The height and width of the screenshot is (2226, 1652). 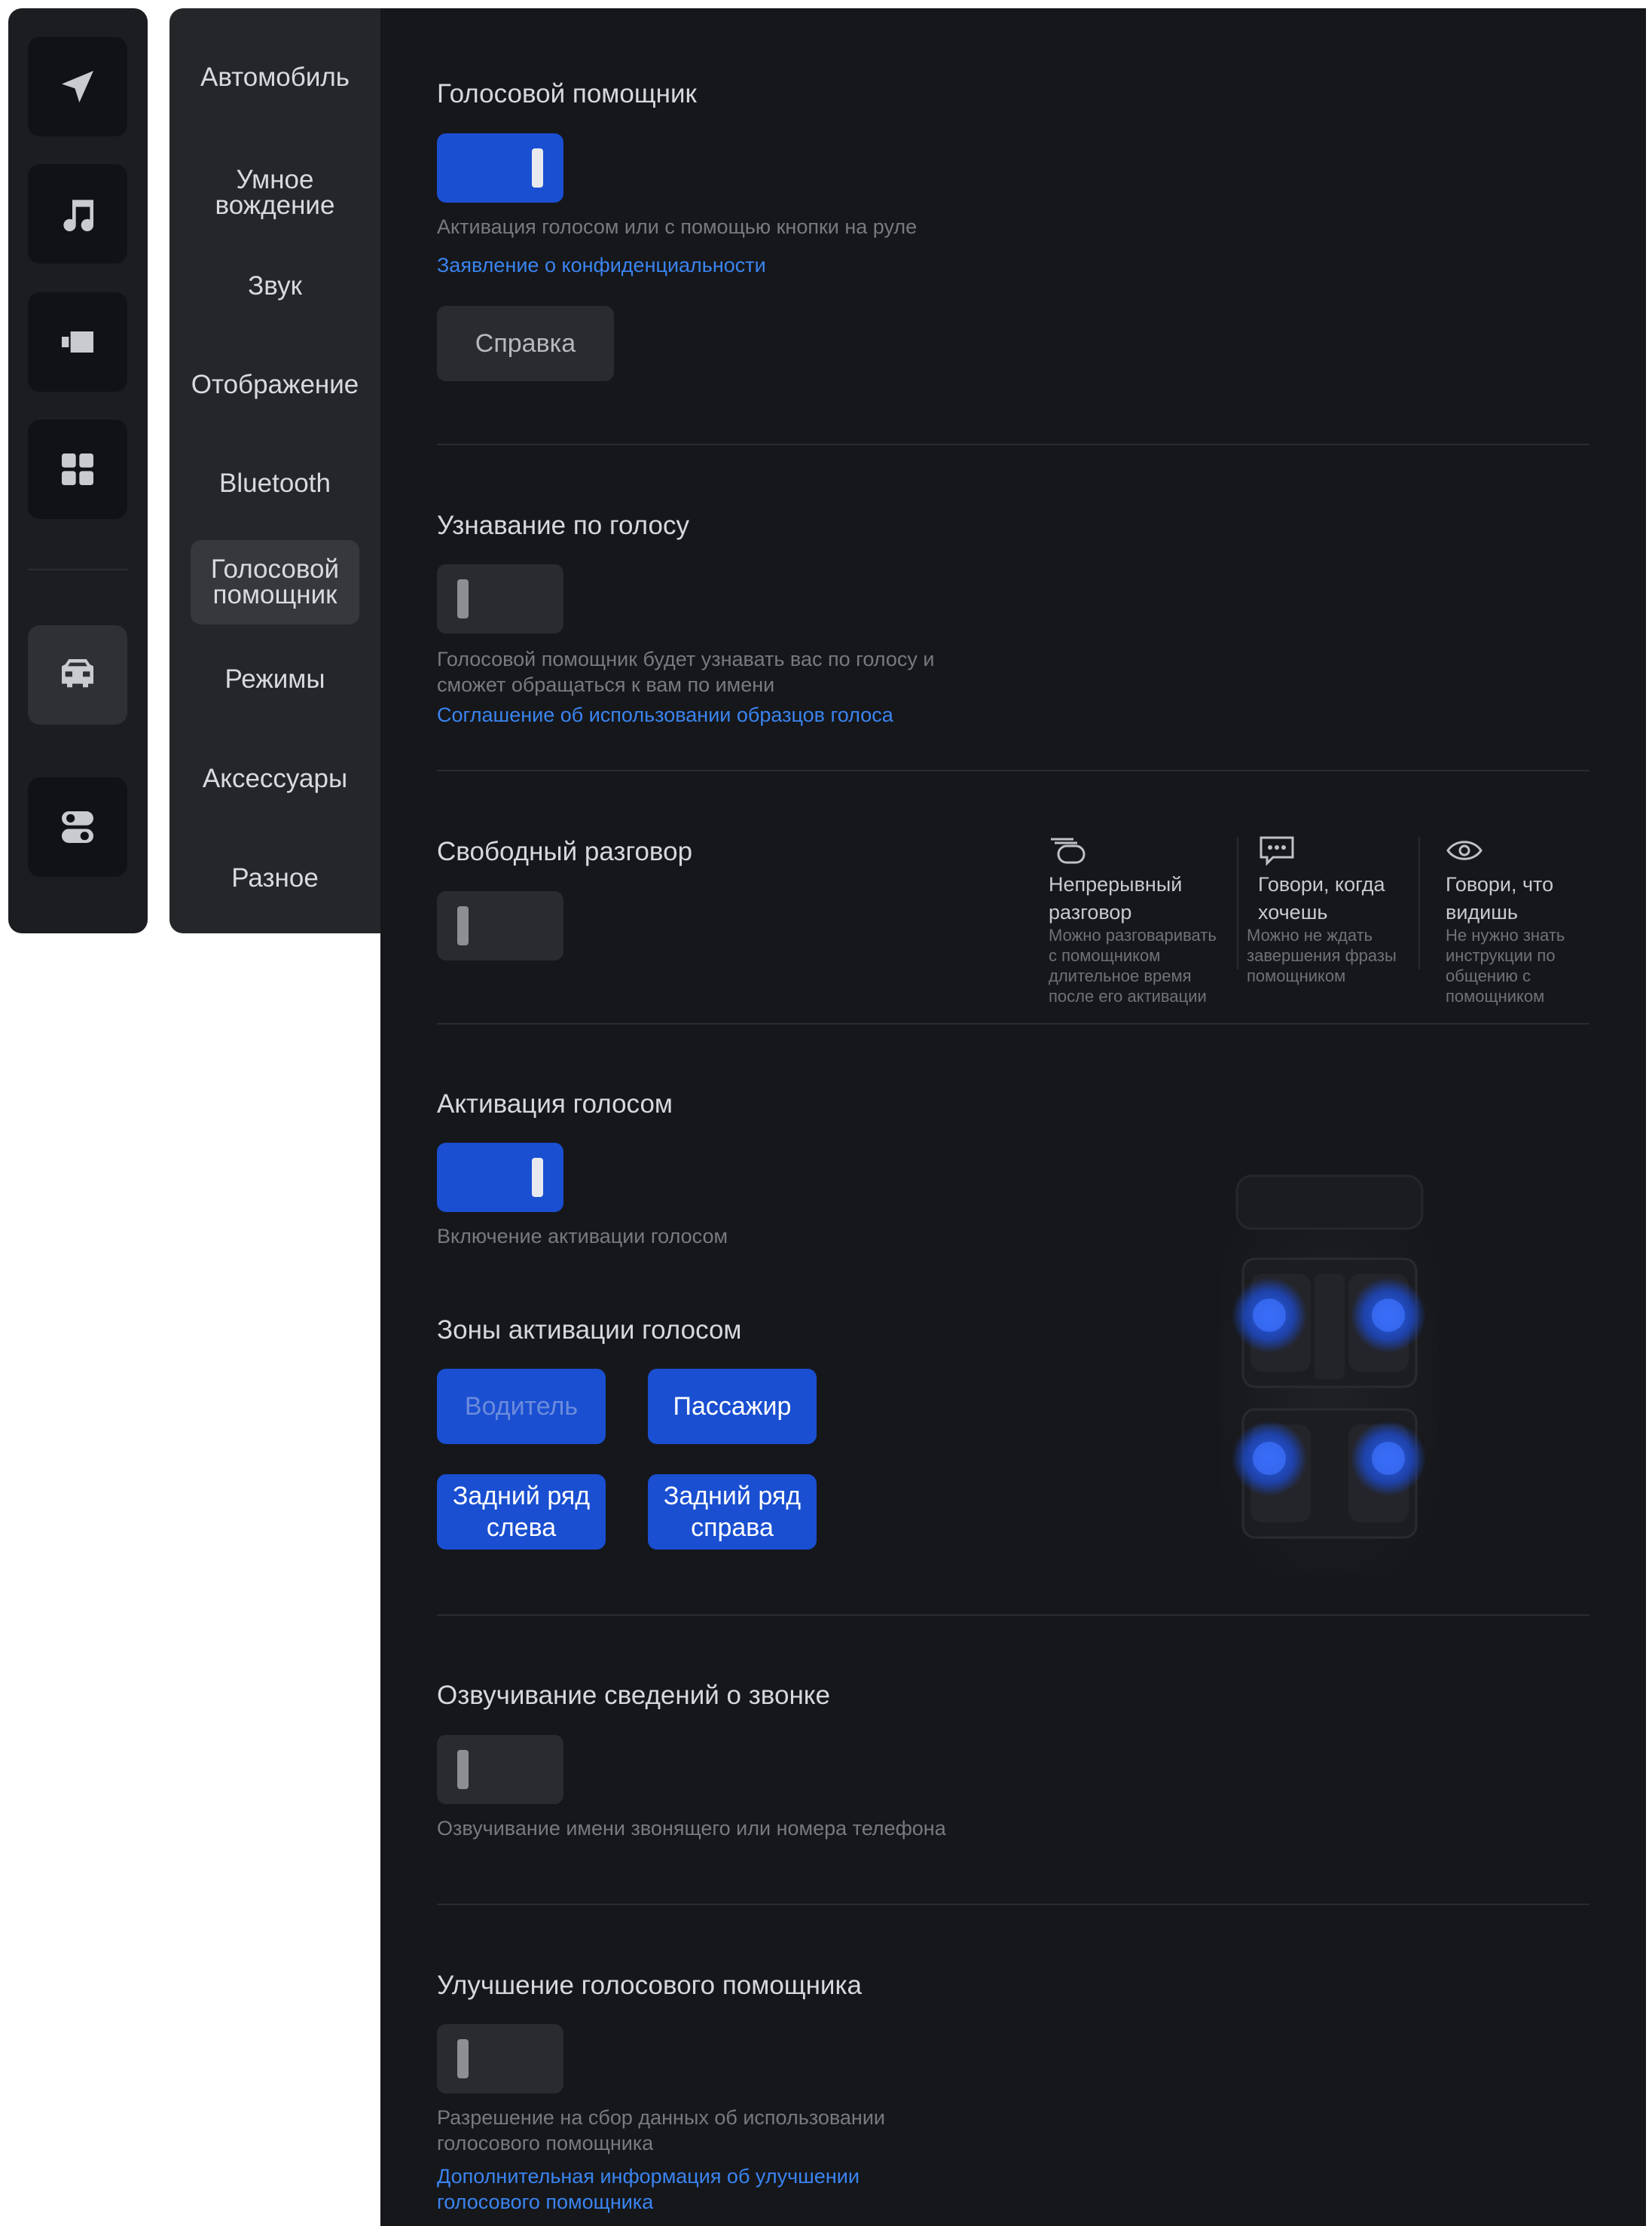 I want to click on apps-icon, so click(x=77, y=469).